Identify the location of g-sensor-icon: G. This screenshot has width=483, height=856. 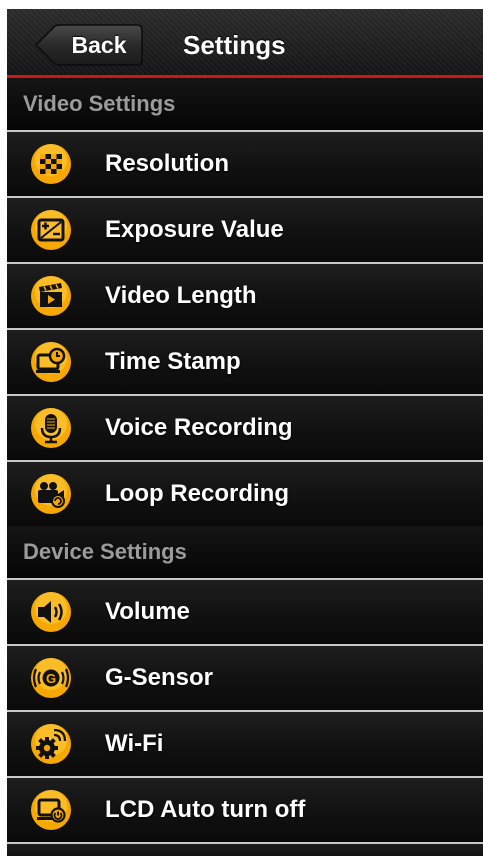
(51, 678).